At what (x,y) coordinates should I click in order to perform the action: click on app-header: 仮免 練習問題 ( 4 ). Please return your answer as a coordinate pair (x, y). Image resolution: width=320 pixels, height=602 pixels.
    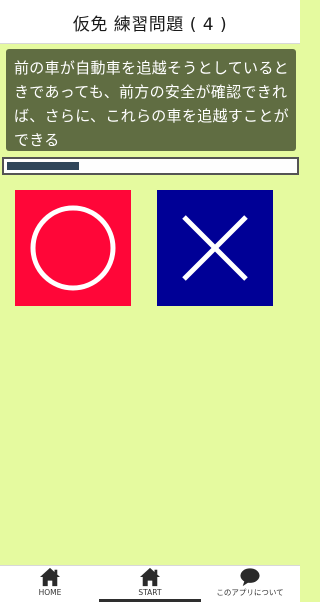
    Looking at the image, I should click on (150, 22).